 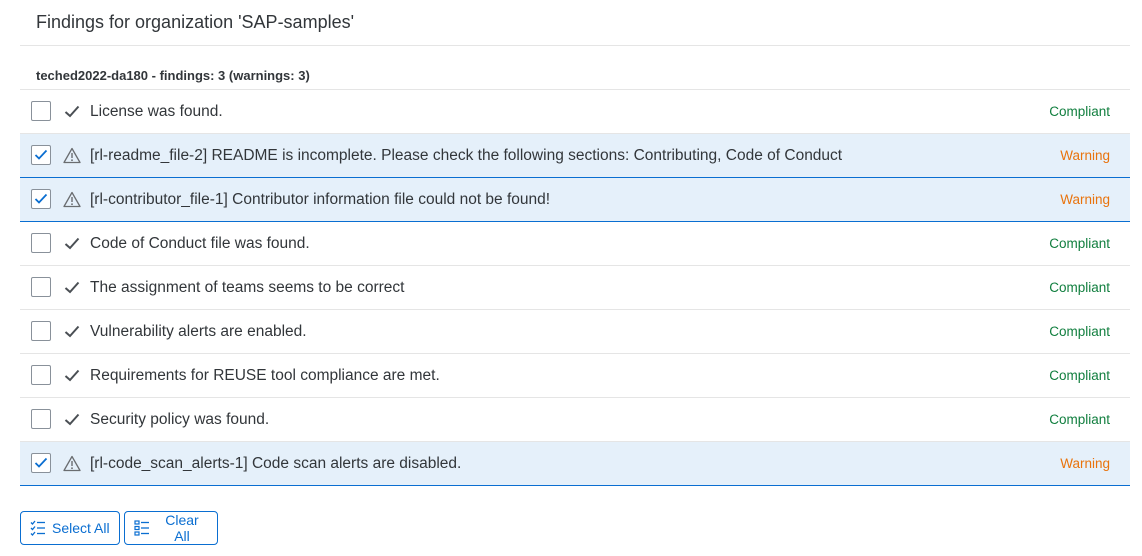 What do you see at coordinates (198, 331) in the screenshot?
I see `finding-text: Vulnerability alerts are enabled.` at bounding box center [198, 331].